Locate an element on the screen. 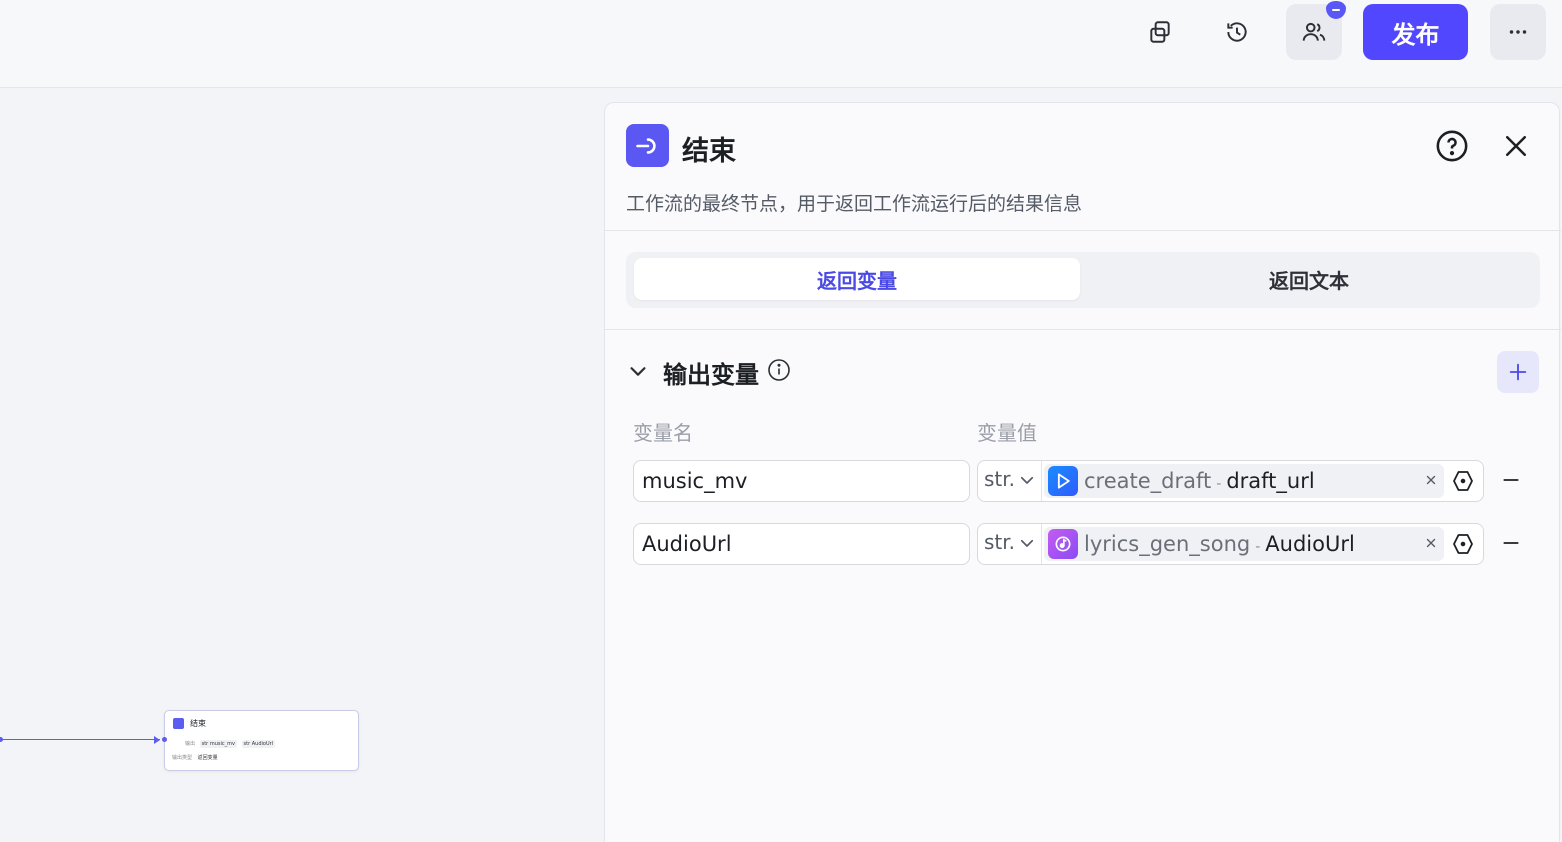 The width and height of the screenshot is (1562, 842). info-icon is located at coordinates (779, 370).